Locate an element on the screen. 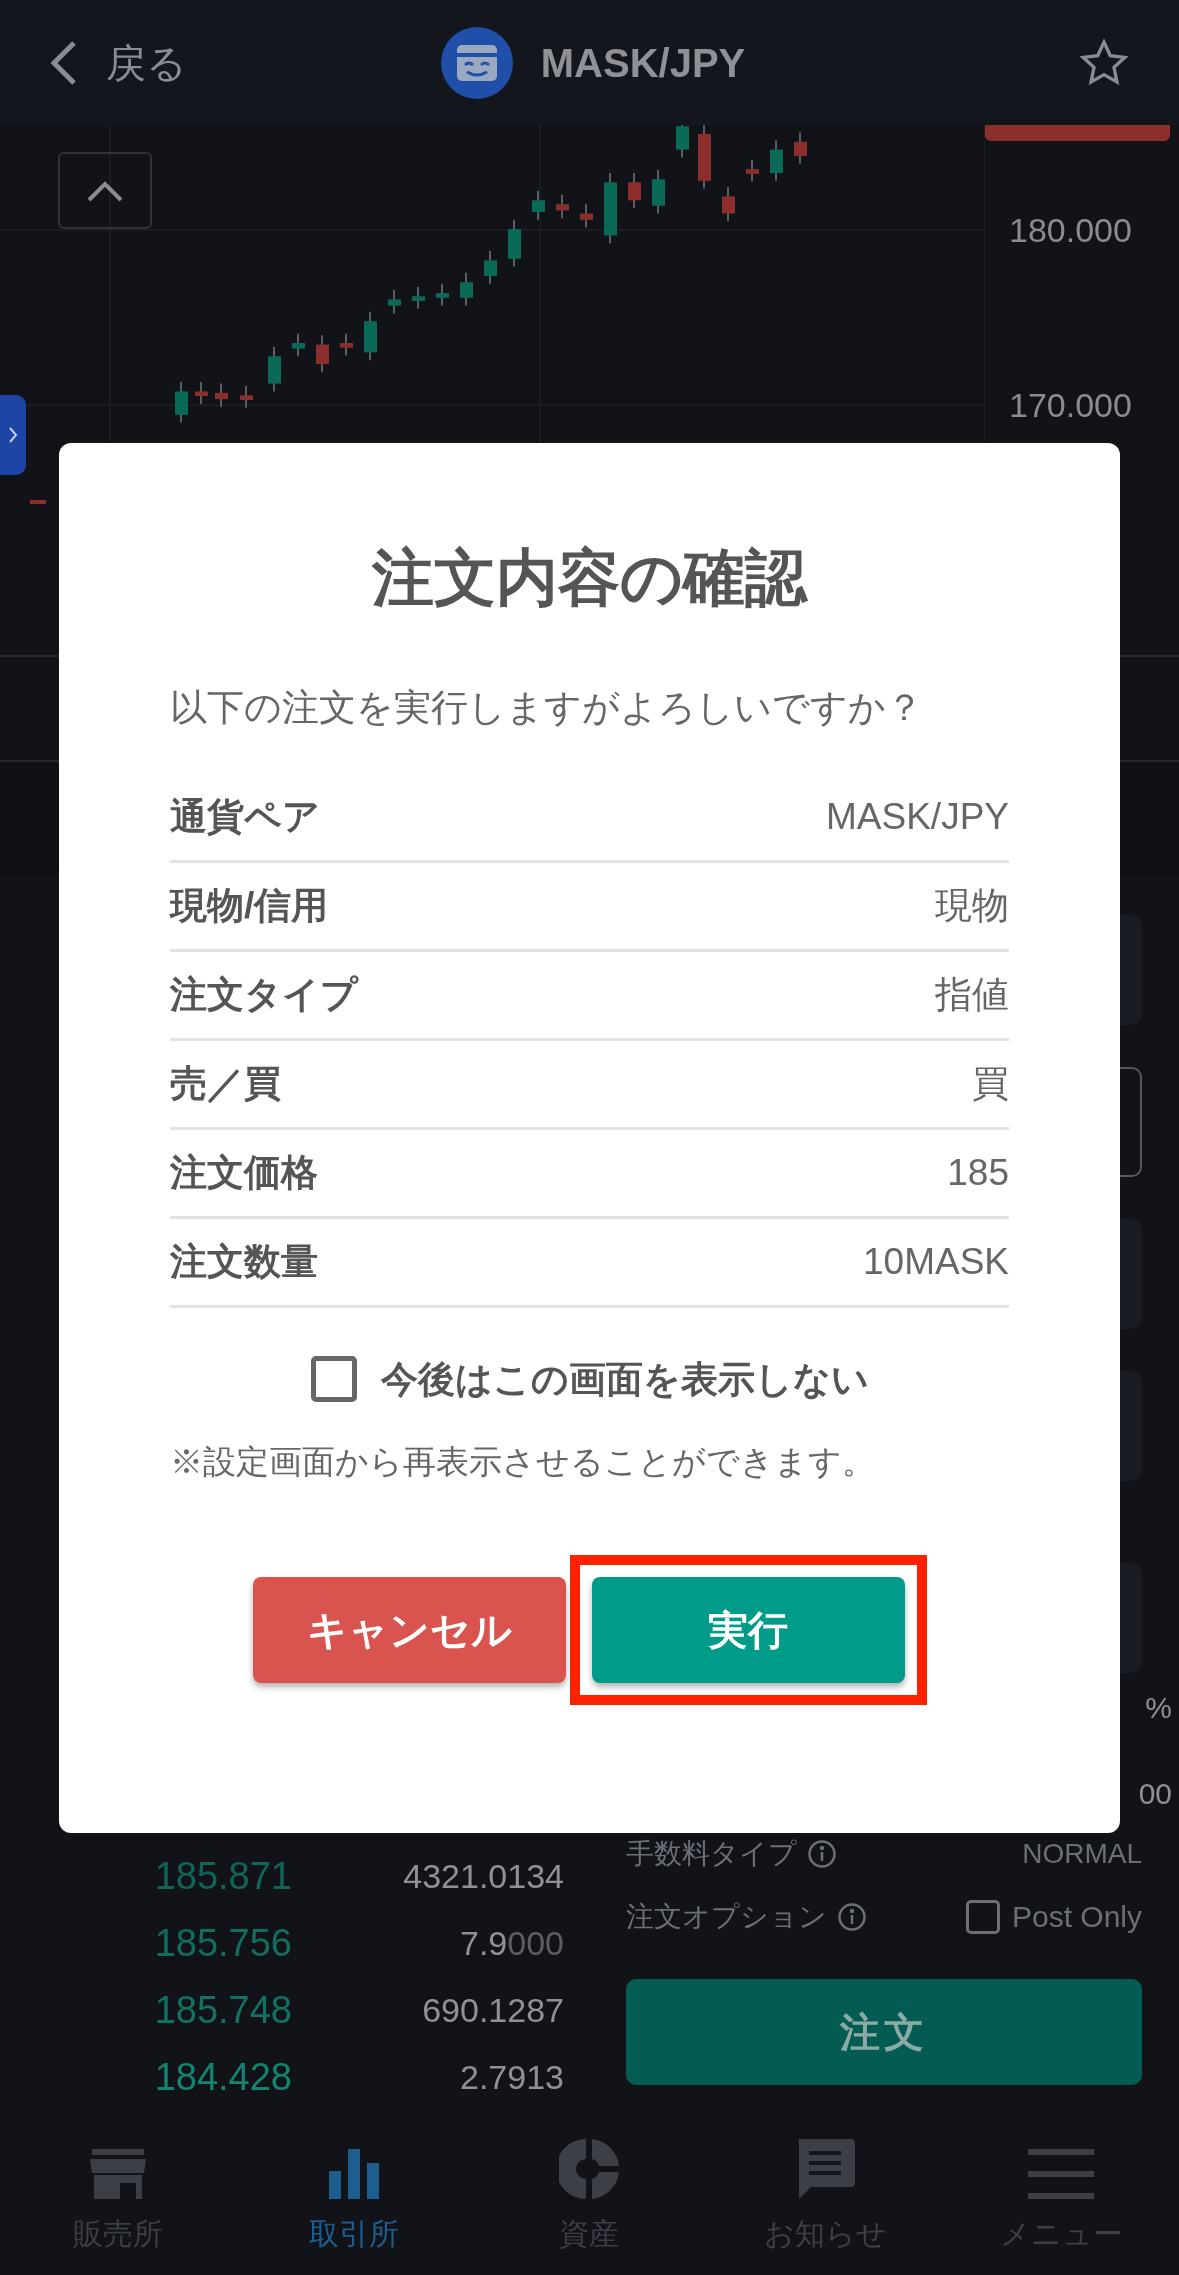  side-drawer-tab is located at coordinates (13, 435).